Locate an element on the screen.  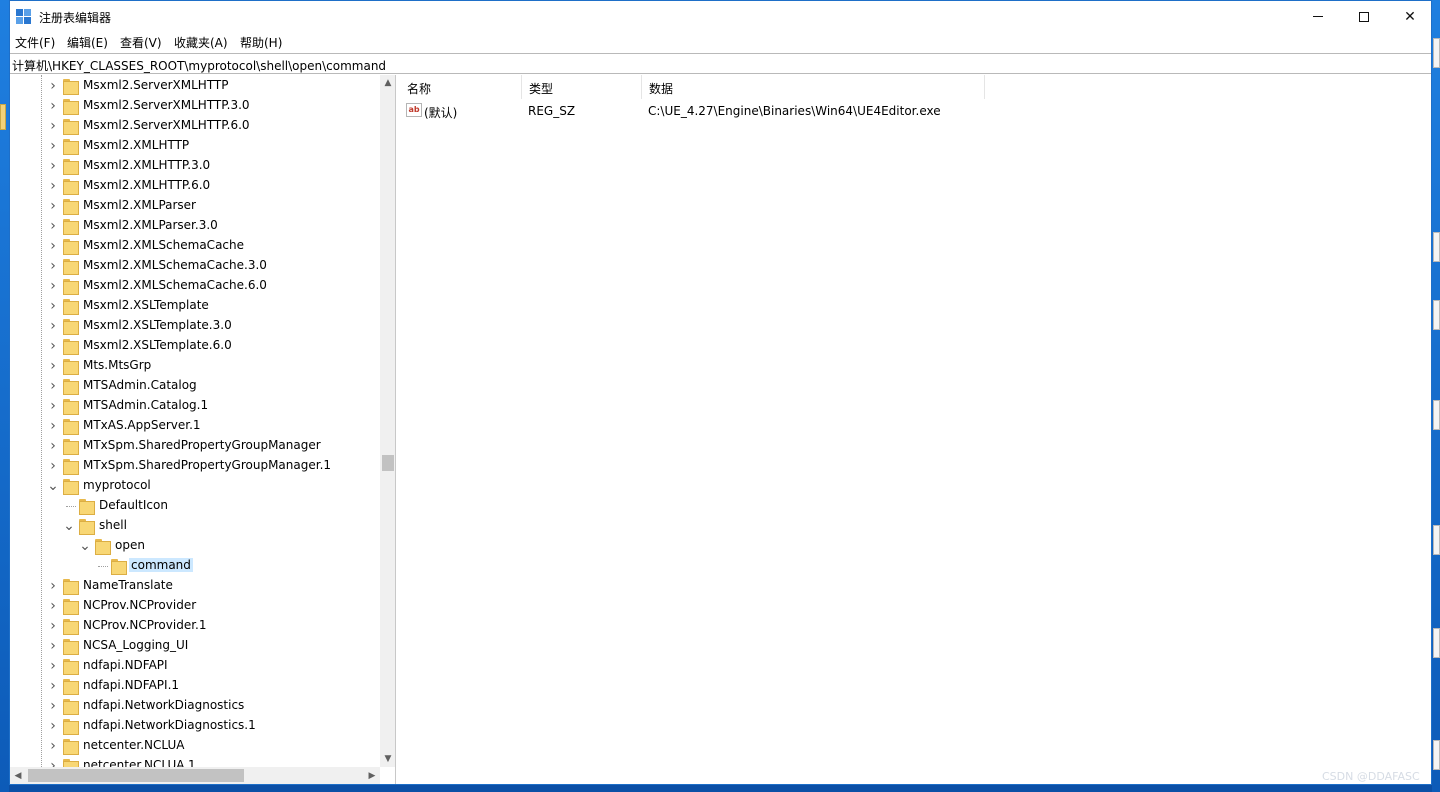
menu-file: 文件(F) is located at coordinates (35, 42).